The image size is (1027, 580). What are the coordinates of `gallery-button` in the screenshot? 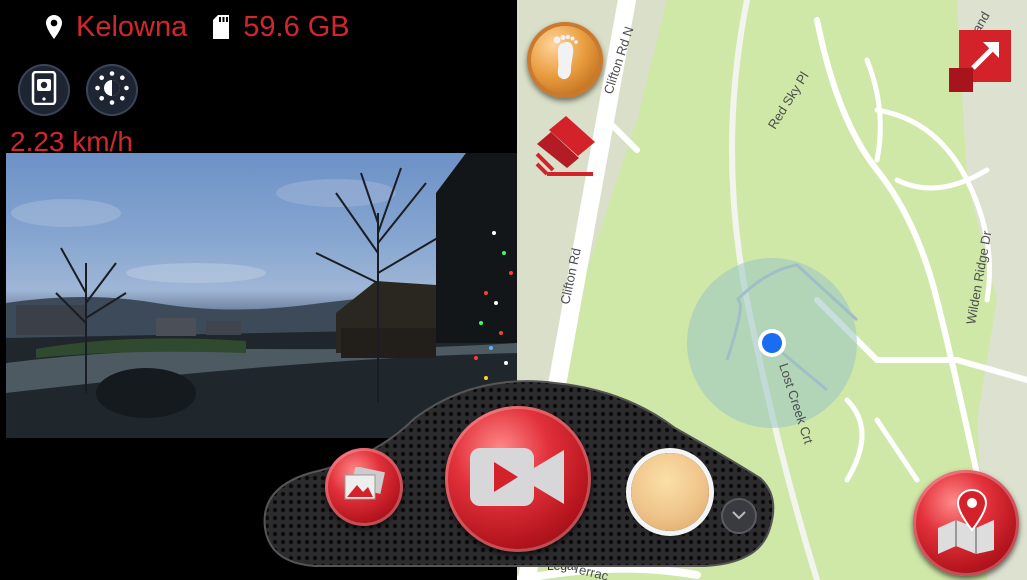 It's located at (364, 487).